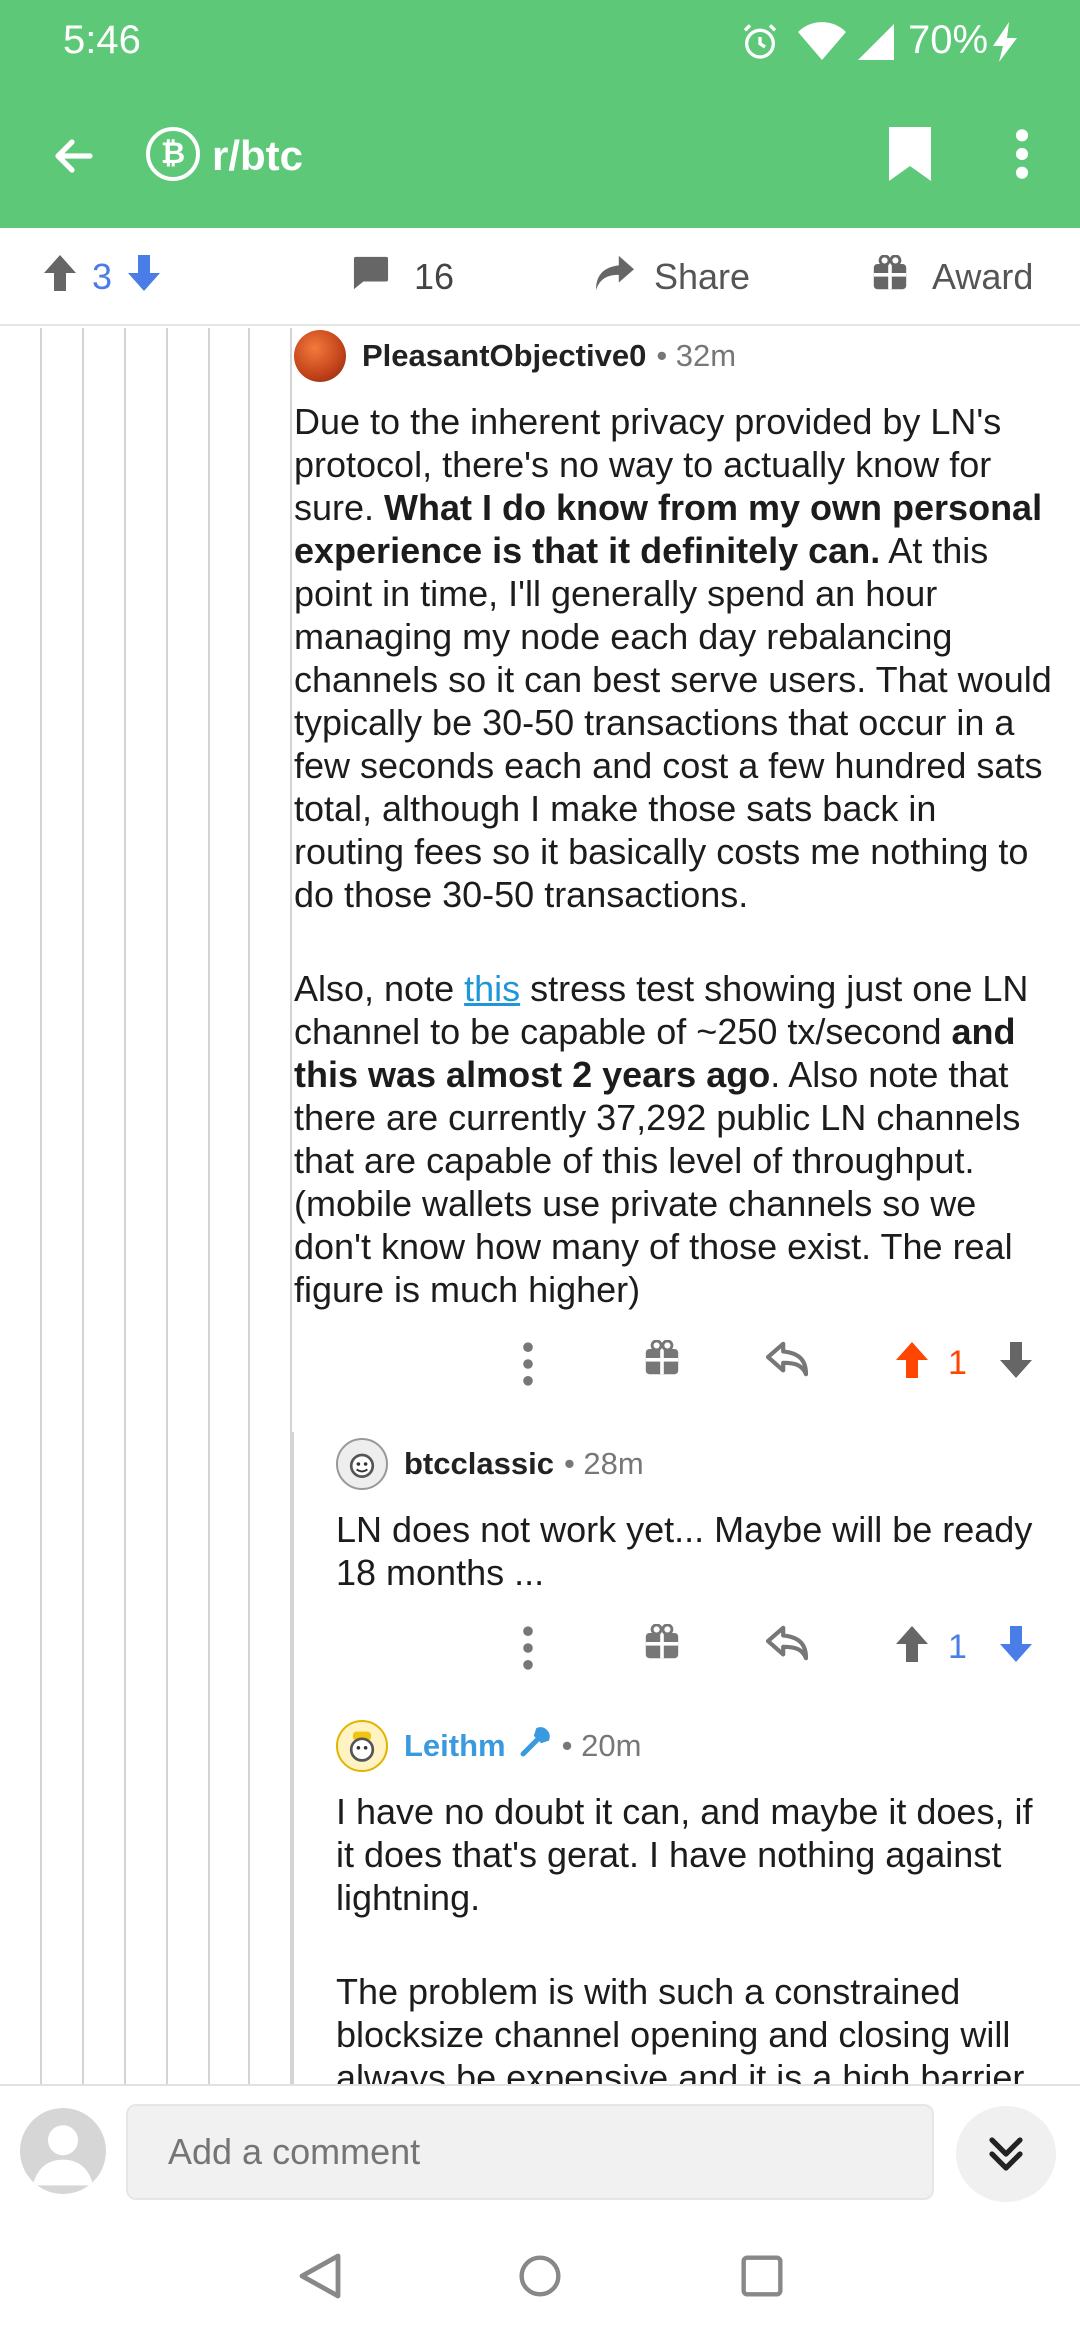  I want to click on share-label: Share, so click(702, 276).